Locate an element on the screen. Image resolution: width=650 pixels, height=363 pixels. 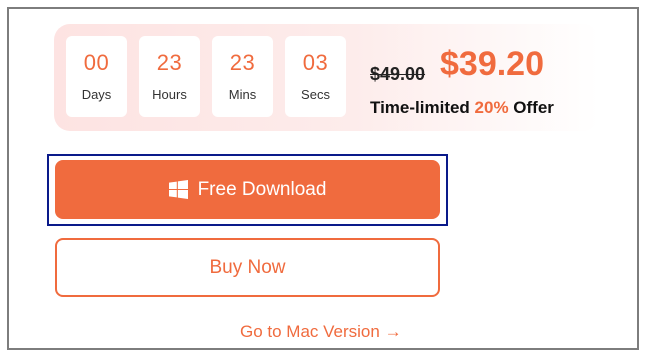
countdown-unit: Mins is located at coordinates (242, 94).